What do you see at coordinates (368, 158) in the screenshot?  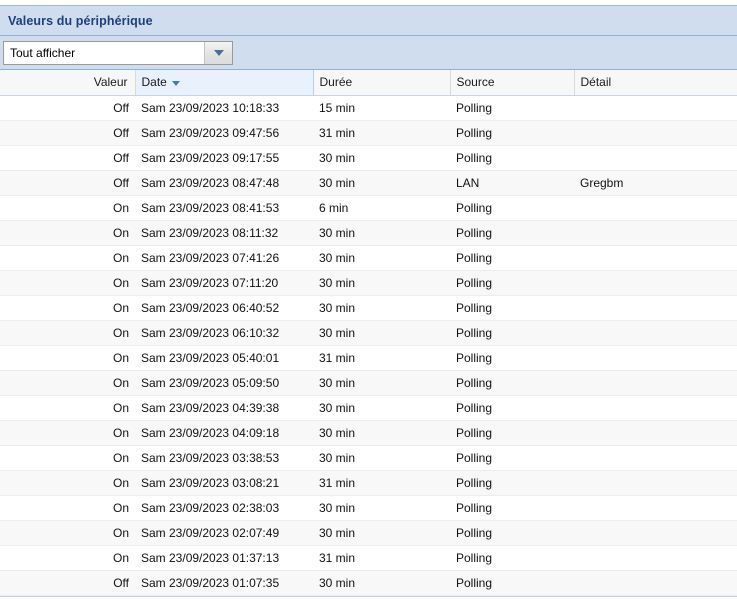 I see `table-row: Off Sam 23/09/2023 09:17:55 30 min Polling` at bounding box center [368, 158].